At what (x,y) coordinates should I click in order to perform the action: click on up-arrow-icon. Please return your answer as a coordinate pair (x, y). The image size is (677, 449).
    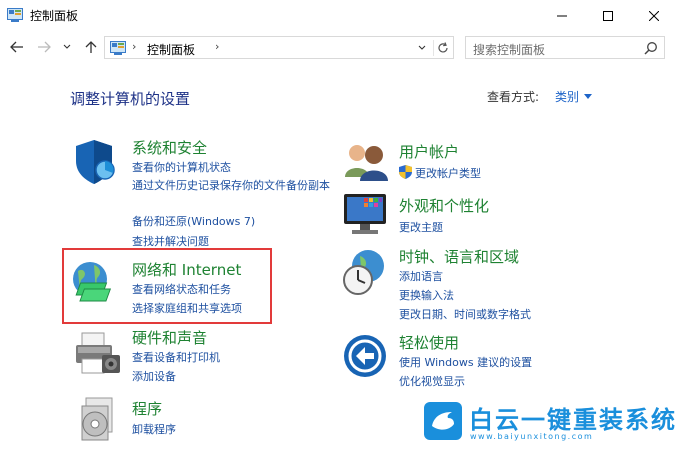
    Looking at the image, I should click on (91, 47).